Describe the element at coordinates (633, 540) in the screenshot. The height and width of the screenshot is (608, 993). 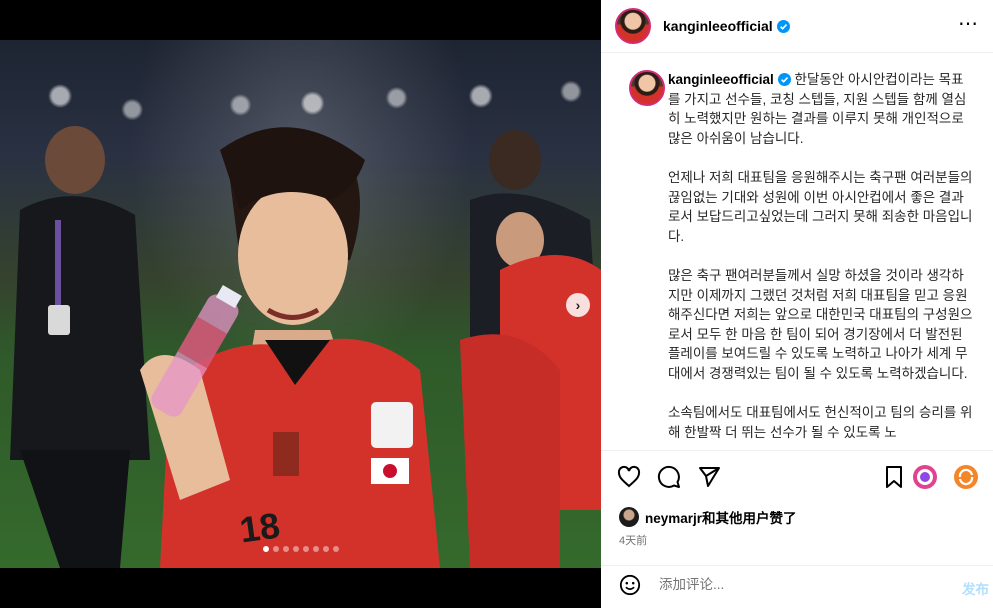
I see `post-timestamp: 4天前` at that location.